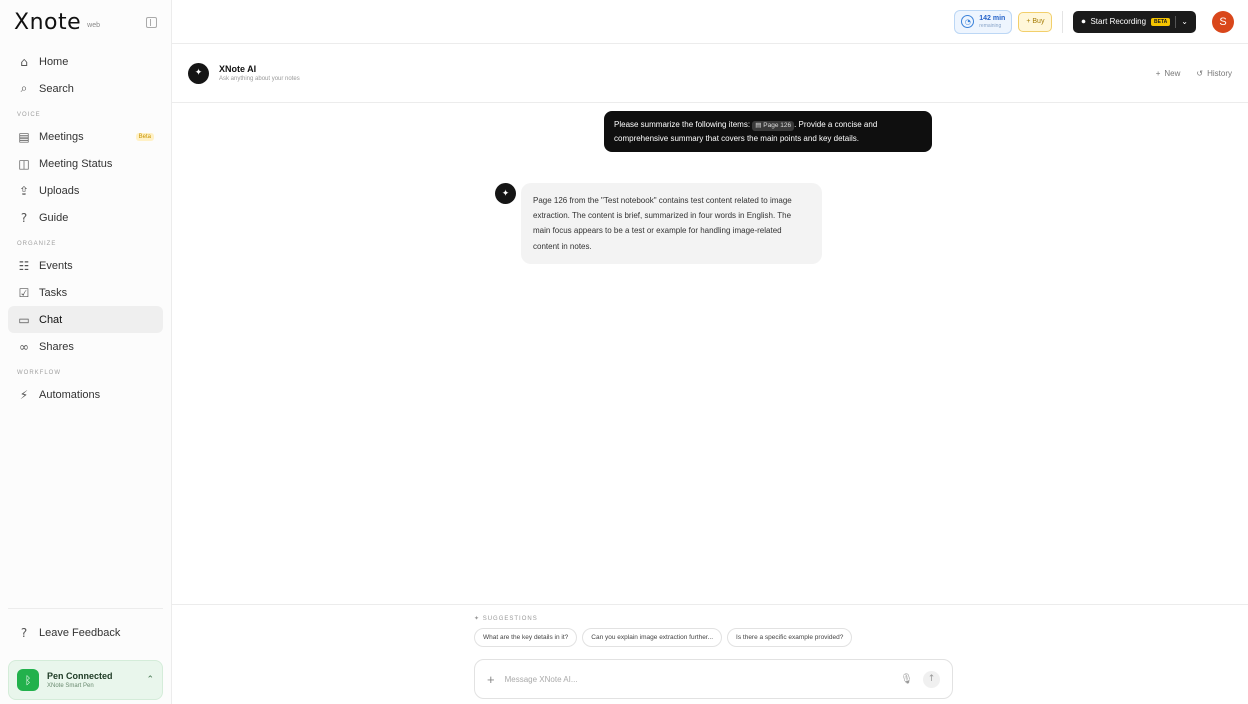 This screenshot has width=1248, height=704. Describe the element at coordinates (24, 61) in the screenshot. I see `home-icon: ⌂` at that location.